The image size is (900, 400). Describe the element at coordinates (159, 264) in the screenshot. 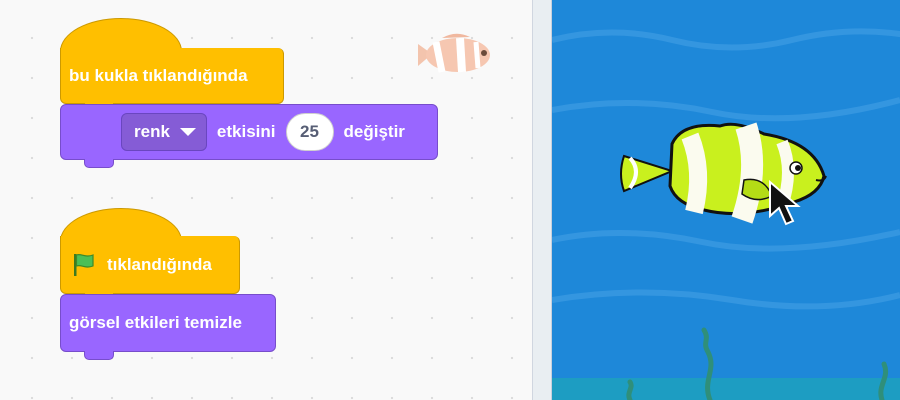

I see `when-flag-clicked-label: tıklandığında` at that location.